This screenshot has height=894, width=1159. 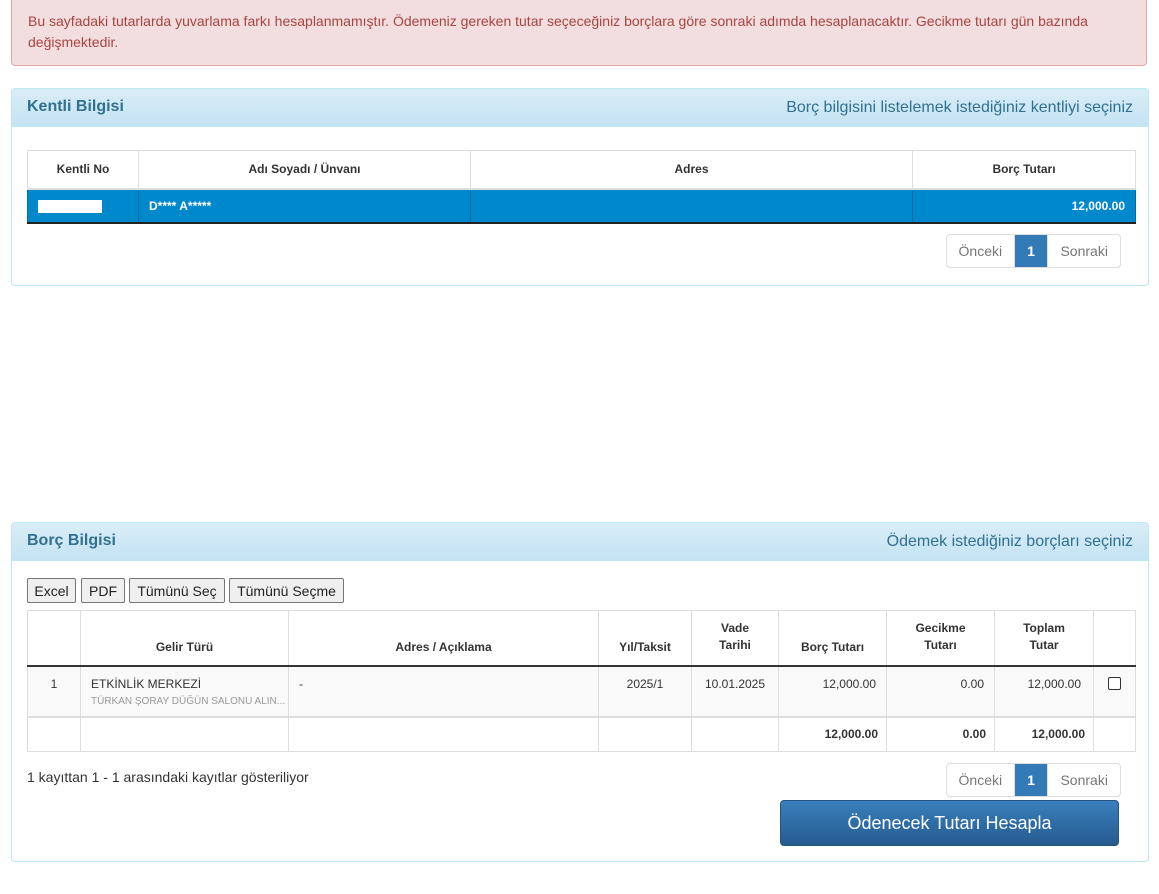 I want to click on excel-export-button: Excel, so click(x=51, y=590).